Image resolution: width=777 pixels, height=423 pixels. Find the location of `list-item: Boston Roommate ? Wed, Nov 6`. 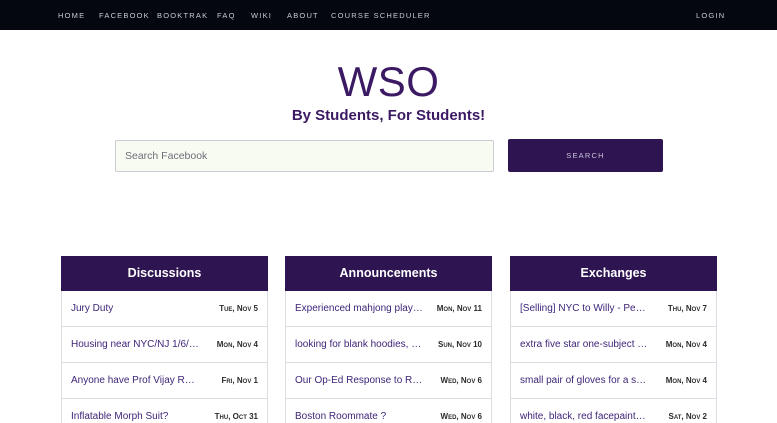

list-item: Boston Roommate ? Wed, Nov 6 is located at coordinates (388, 411).